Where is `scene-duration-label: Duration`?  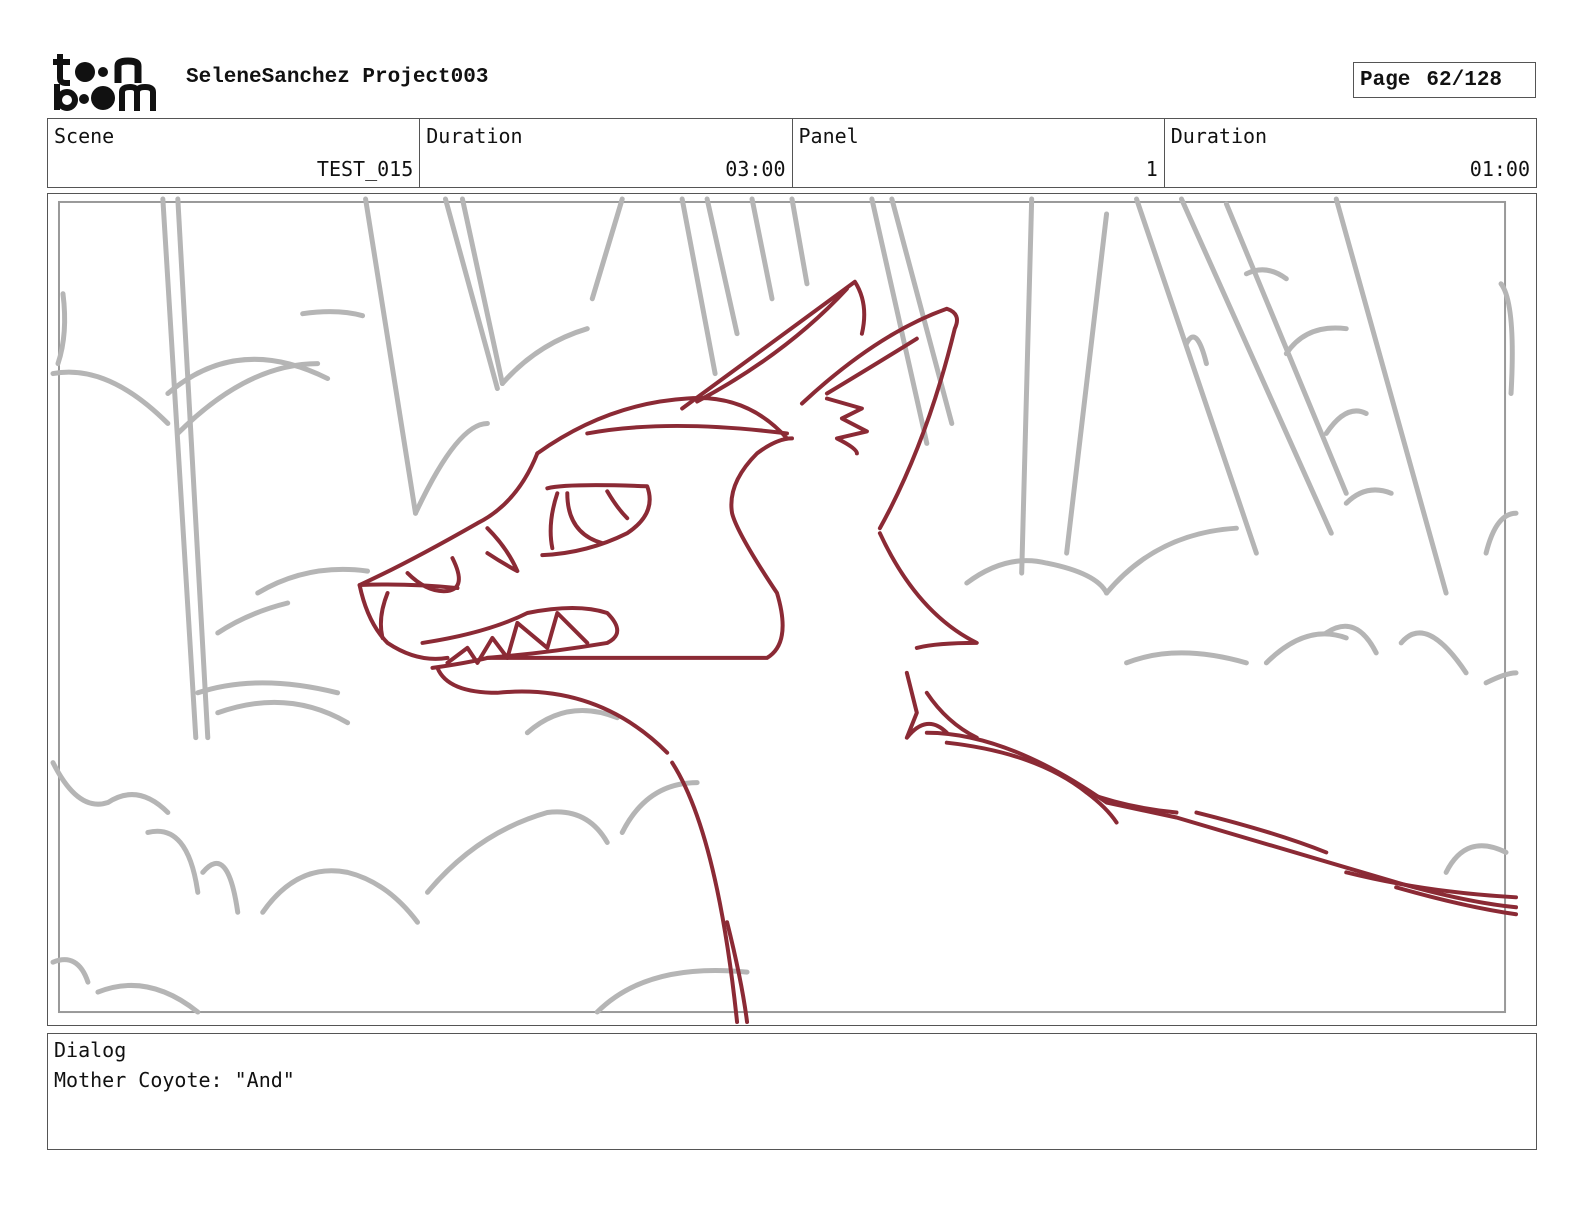
scene-duration-label: Duration is located at coordinates (474, 136).